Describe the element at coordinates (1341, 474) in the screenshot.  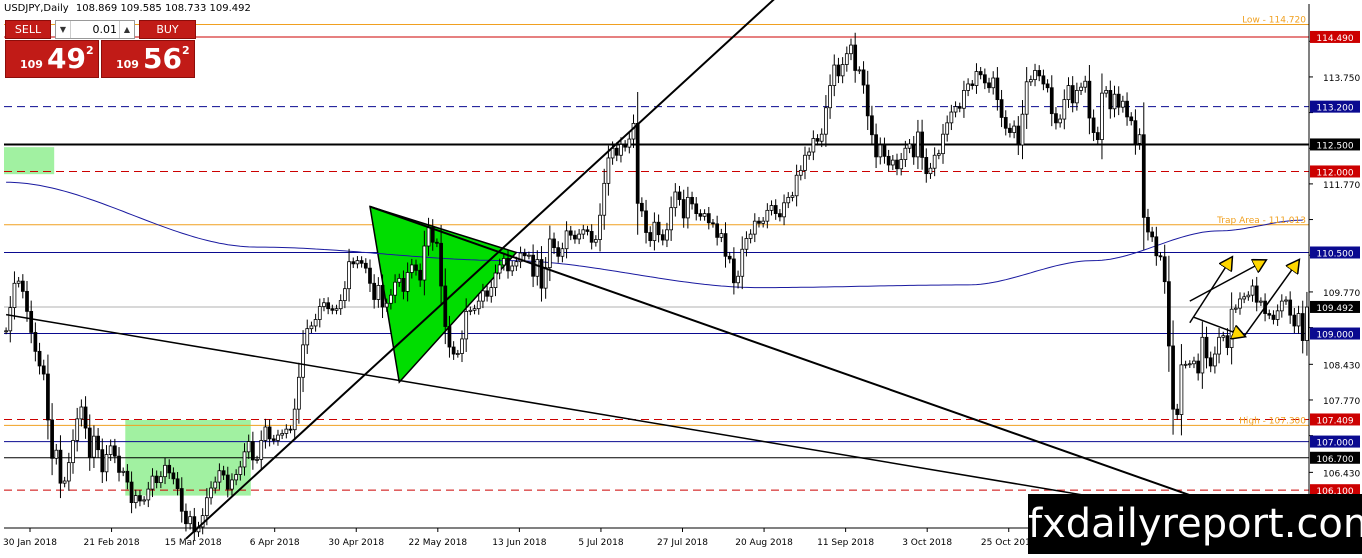
I see `y-tick-label-12: 106.430` at that location.